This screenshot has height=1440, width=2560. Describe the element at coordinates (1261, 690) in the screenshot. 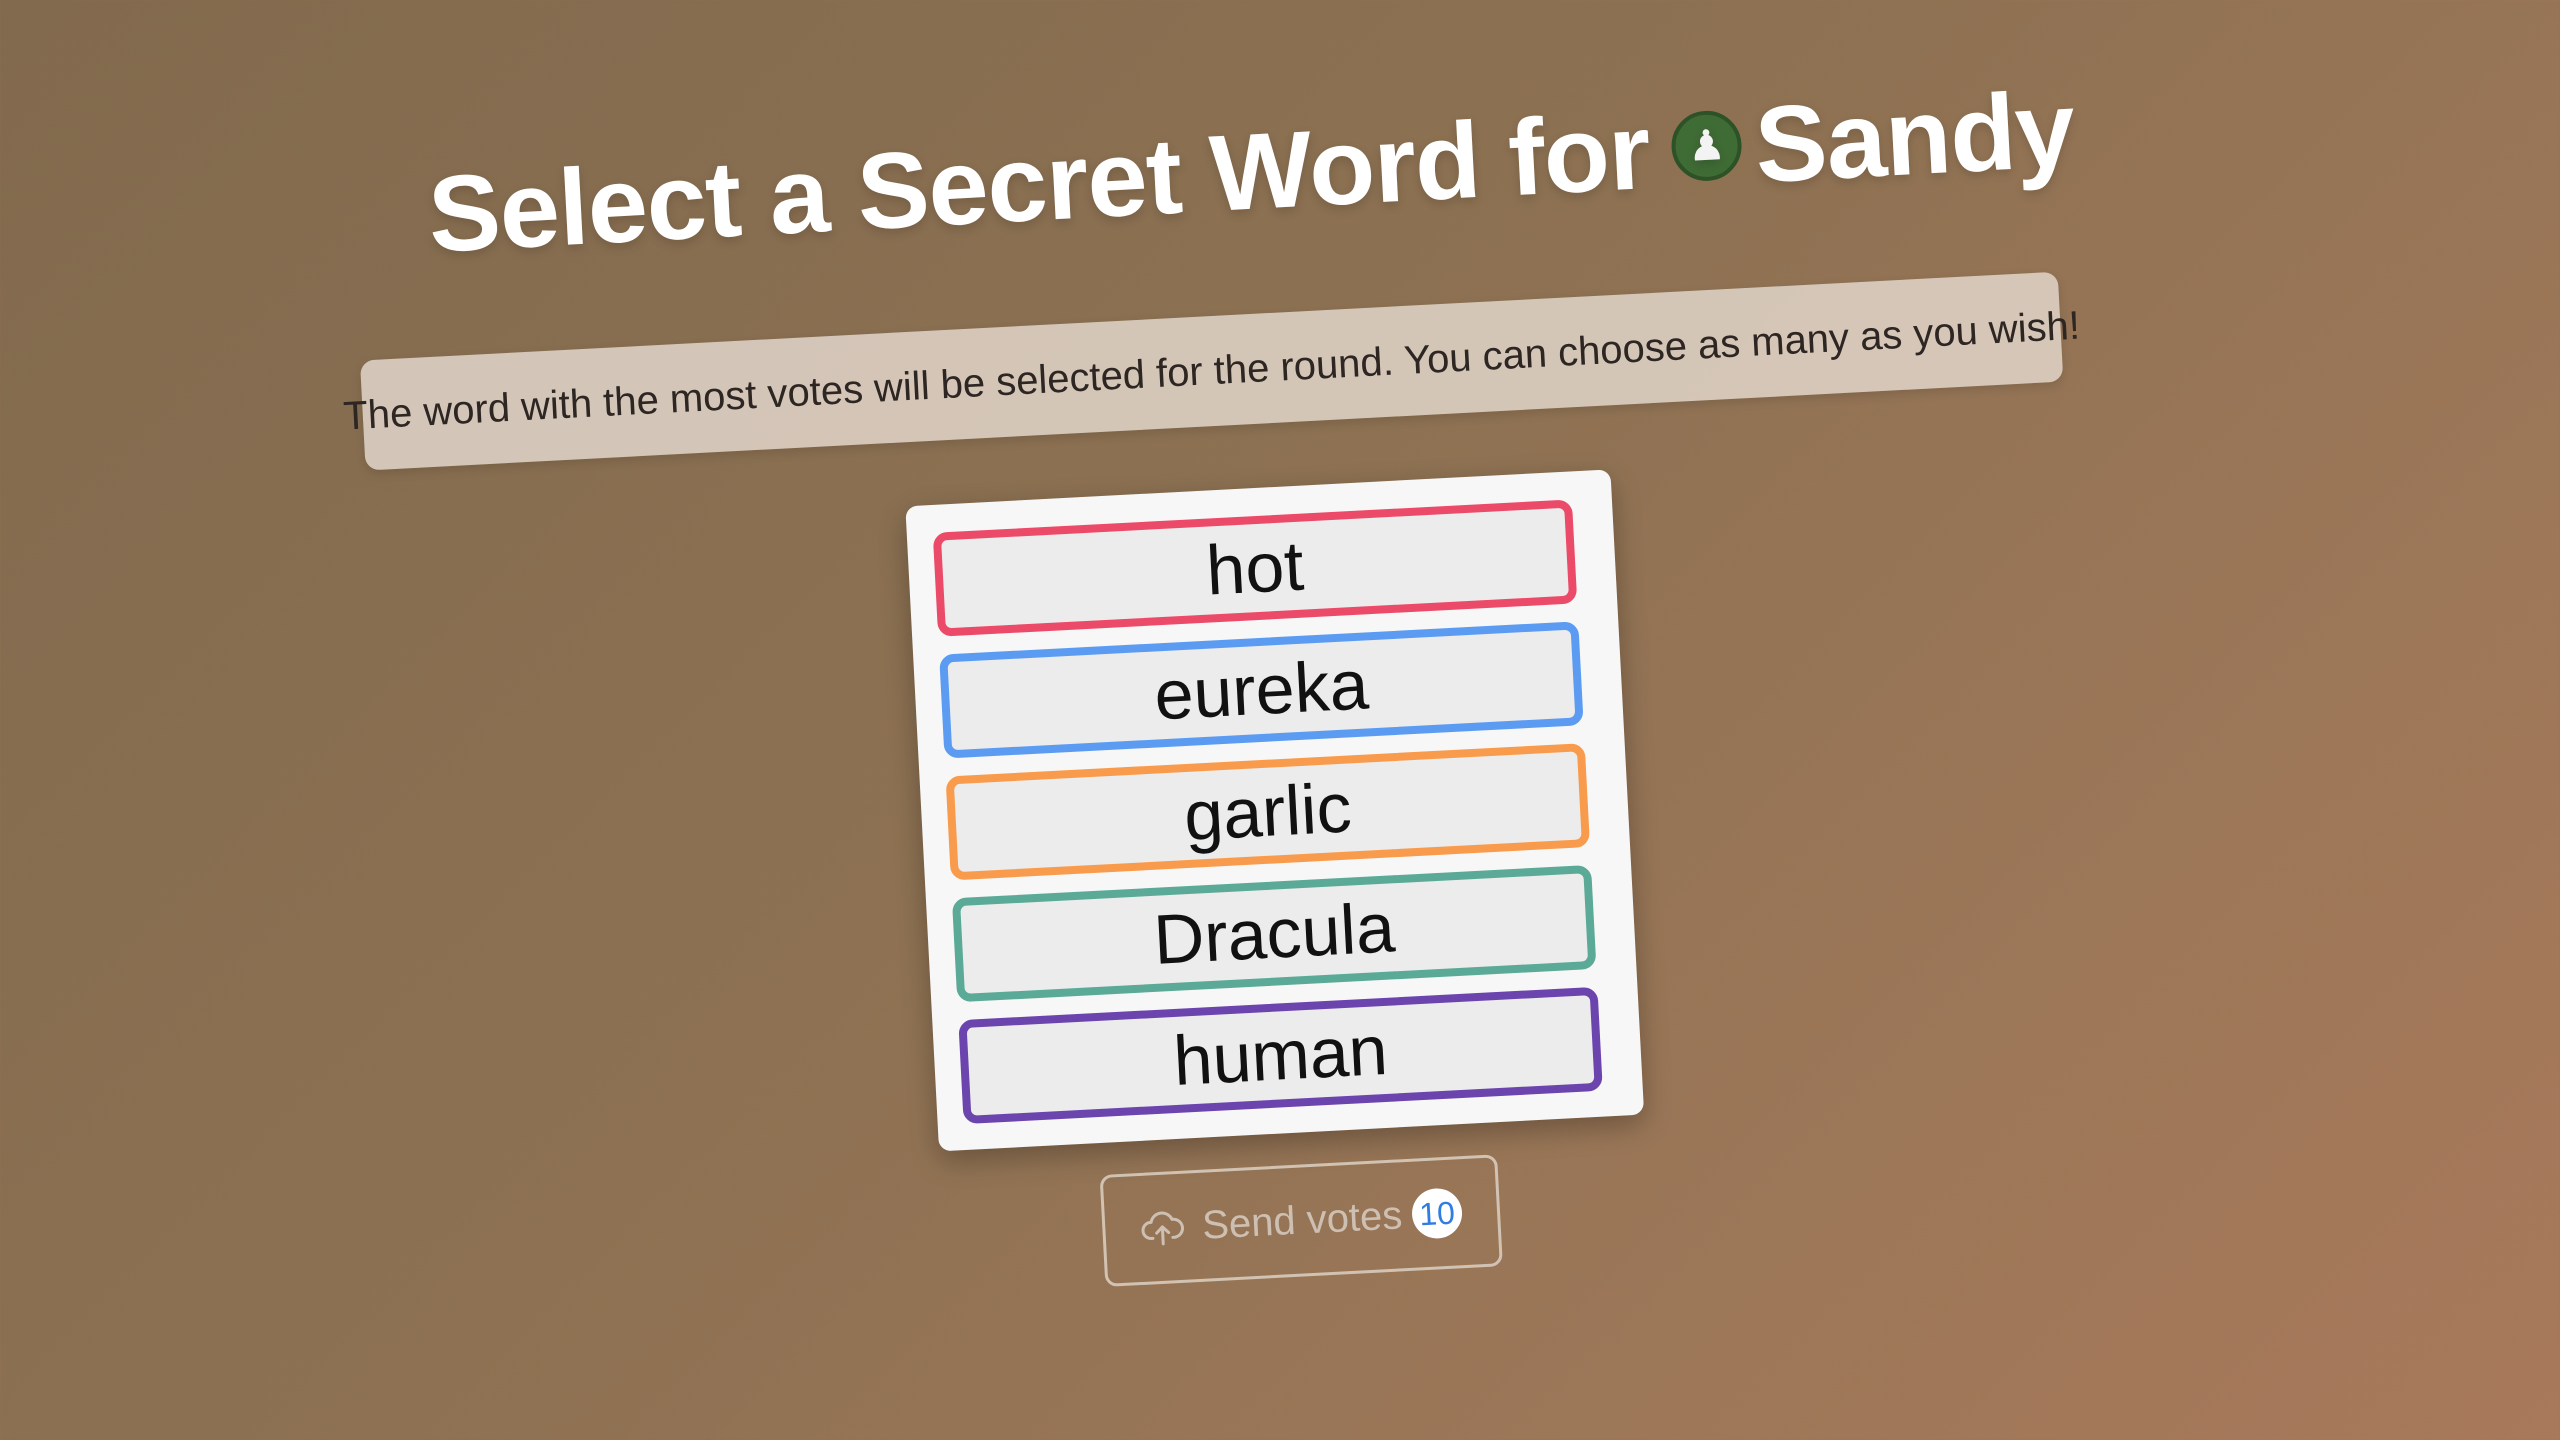

I see `word-option-eureka: eureka` at that location.